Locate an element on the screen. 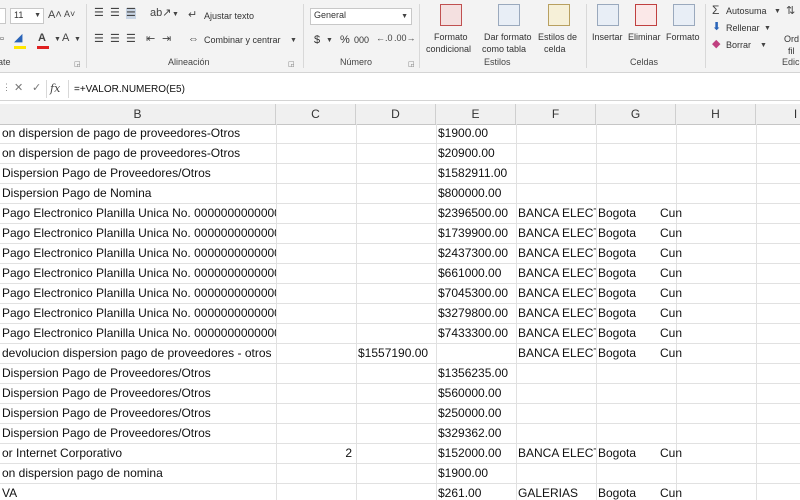 Image resolution: width=800 pixels, height=500 pixels. cell-e: $1582911.00 is located at coordinates (476, 174).